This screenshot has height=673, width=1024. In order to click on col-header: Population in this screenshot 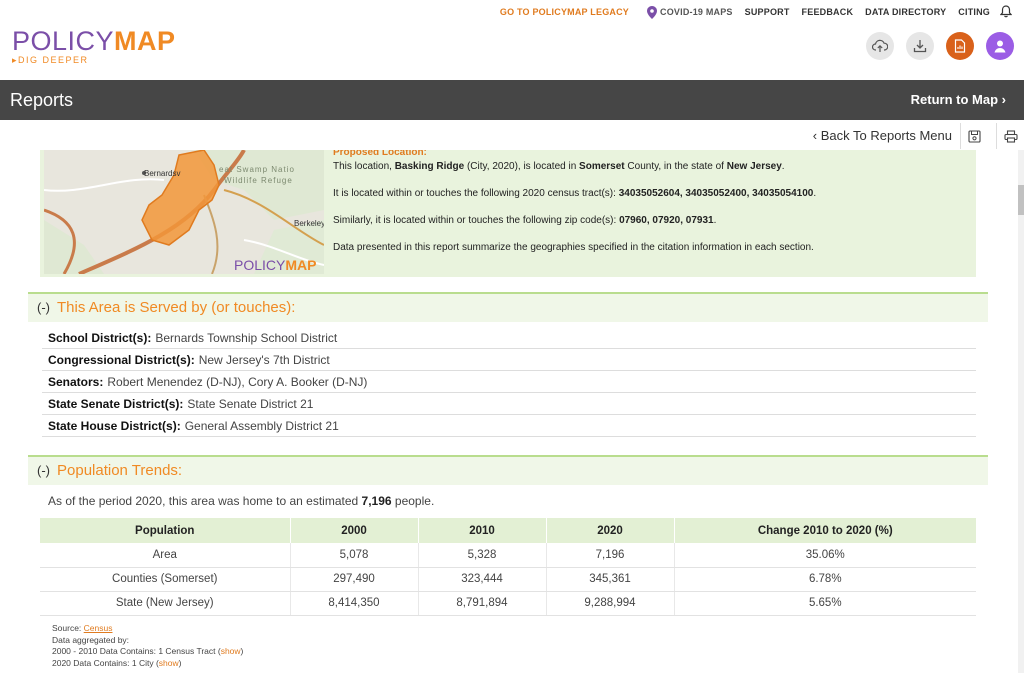, I will do `click(165, 530)`.